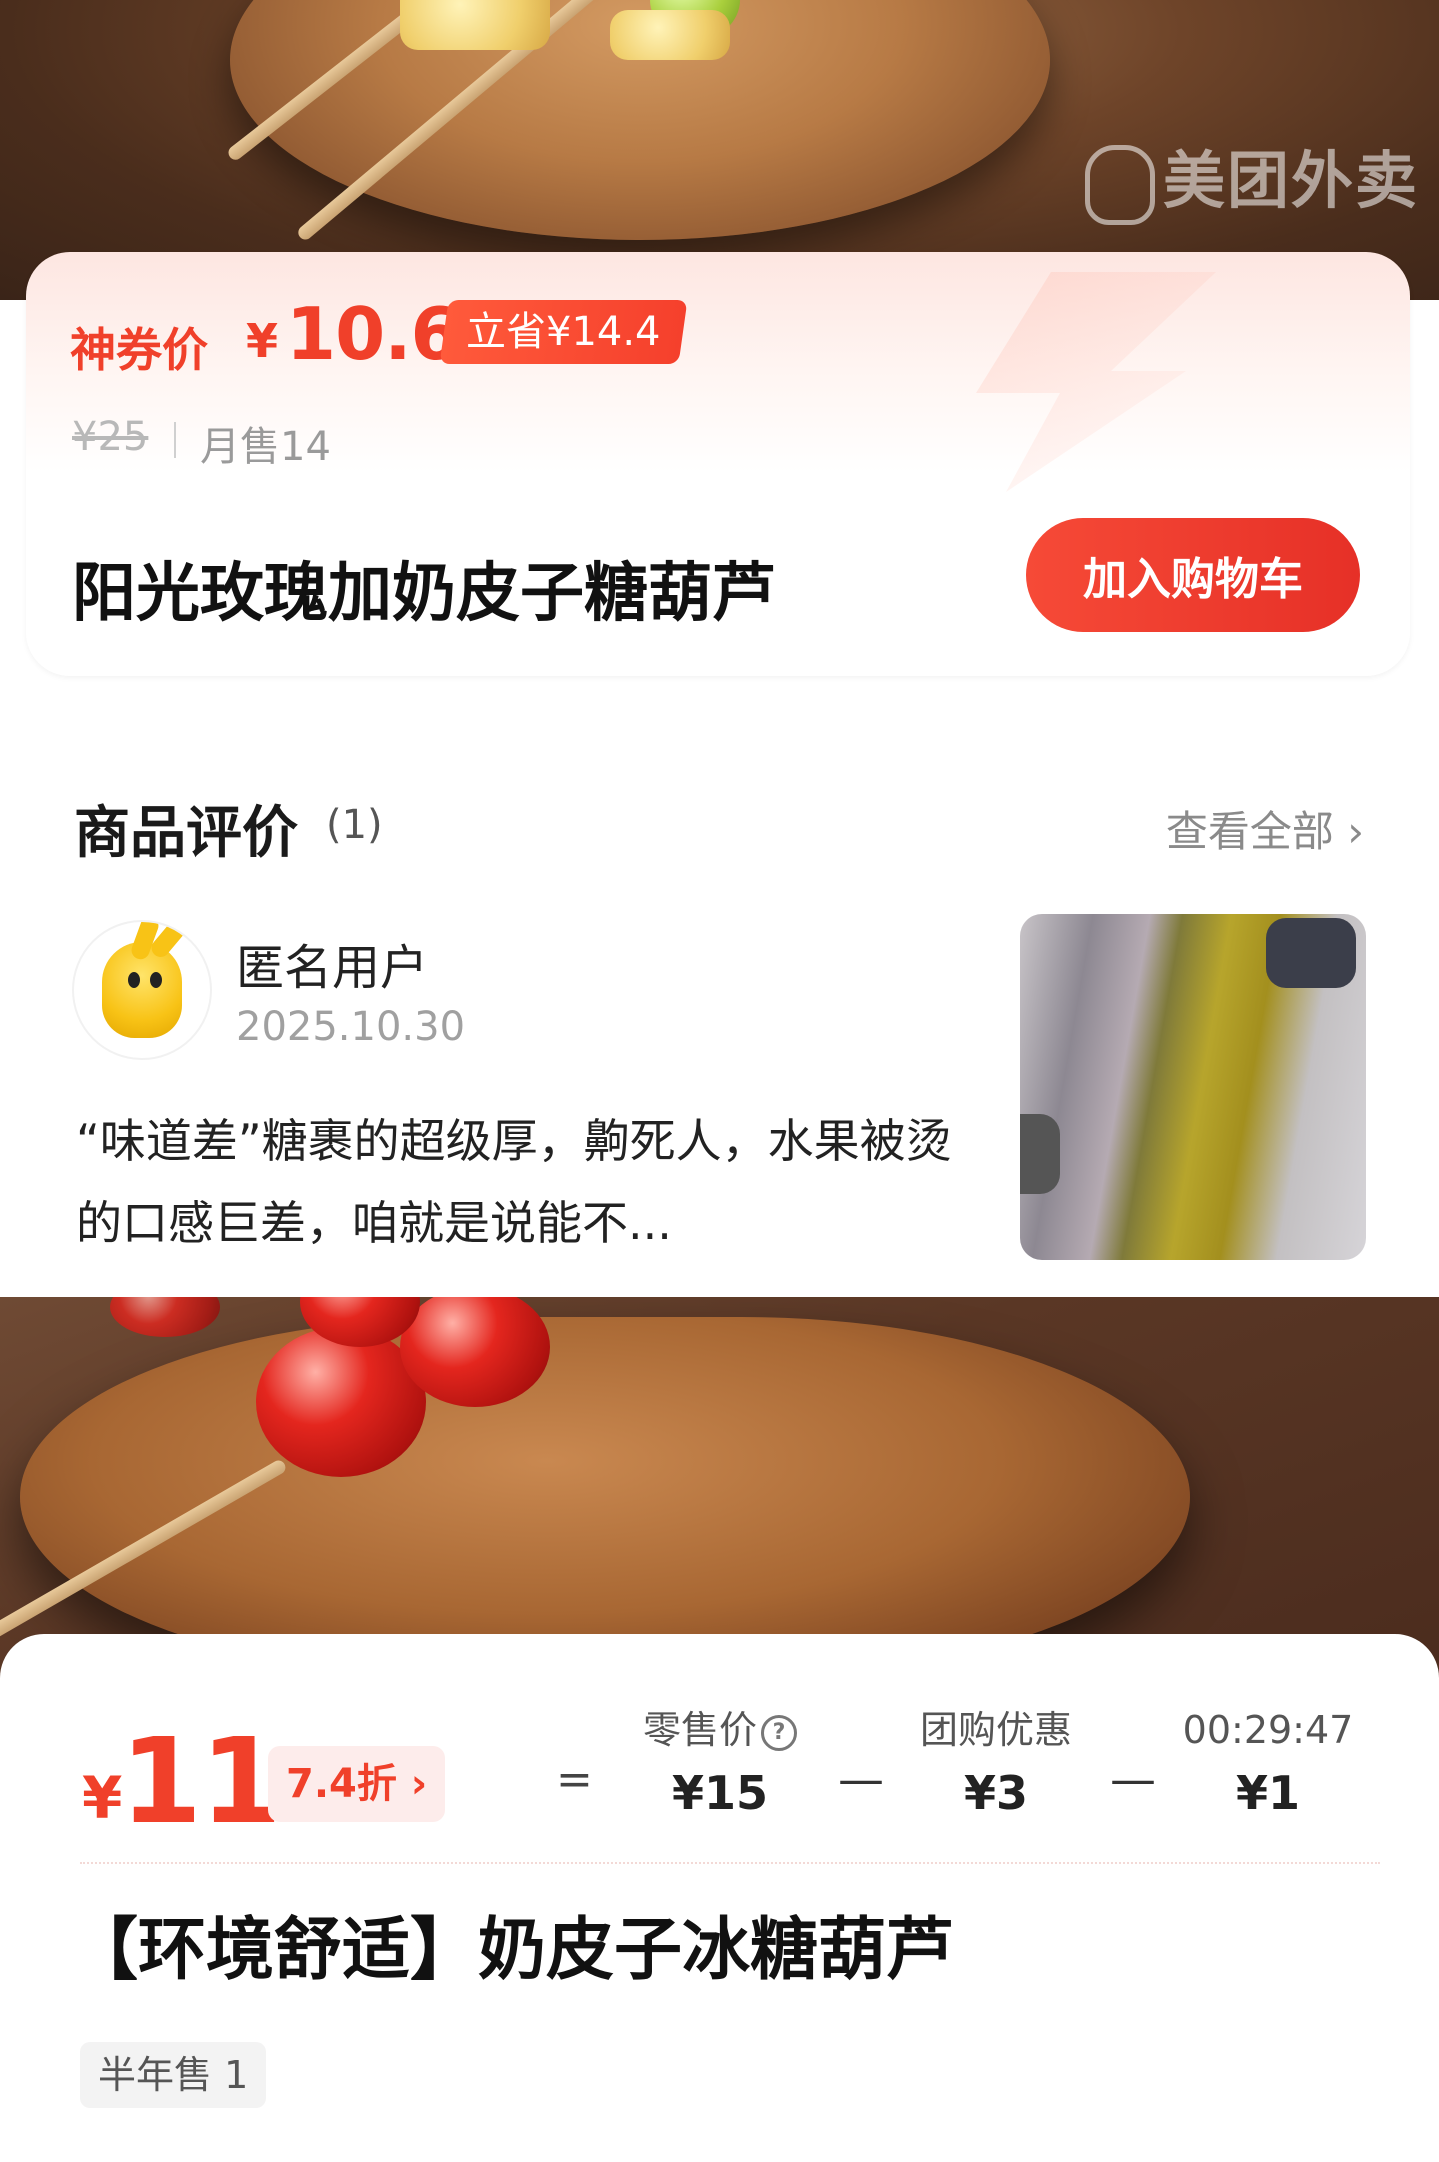 This screenshot has width=1439, height=2162. I want to click on countdown-timer: 00:29:47, so click(1268, 1730).